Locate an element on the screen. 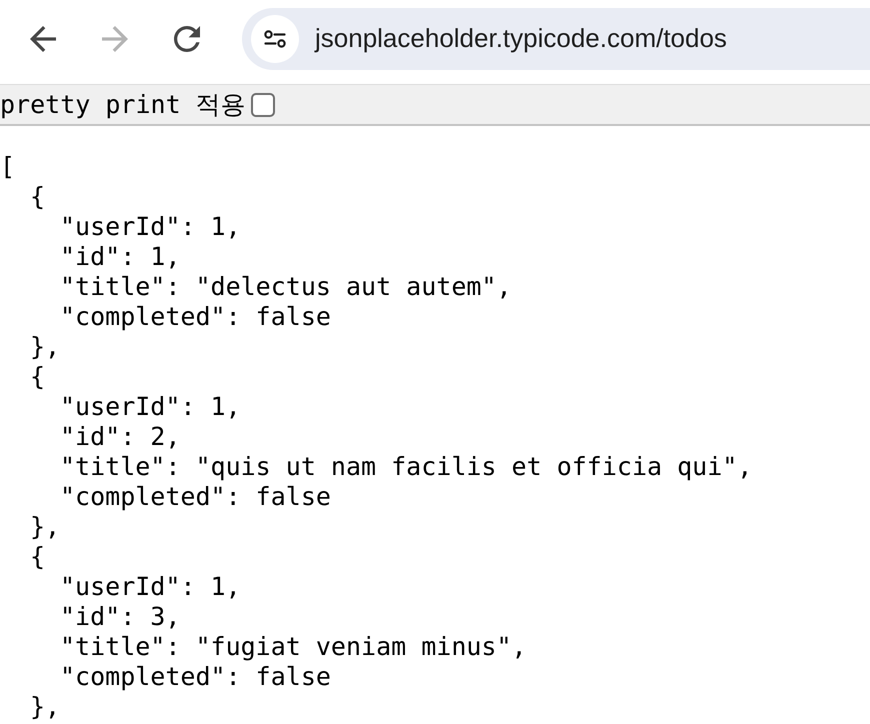 This screenshot has height=724, width=870. right-arrow-icon is located at coordinates (115, 39).